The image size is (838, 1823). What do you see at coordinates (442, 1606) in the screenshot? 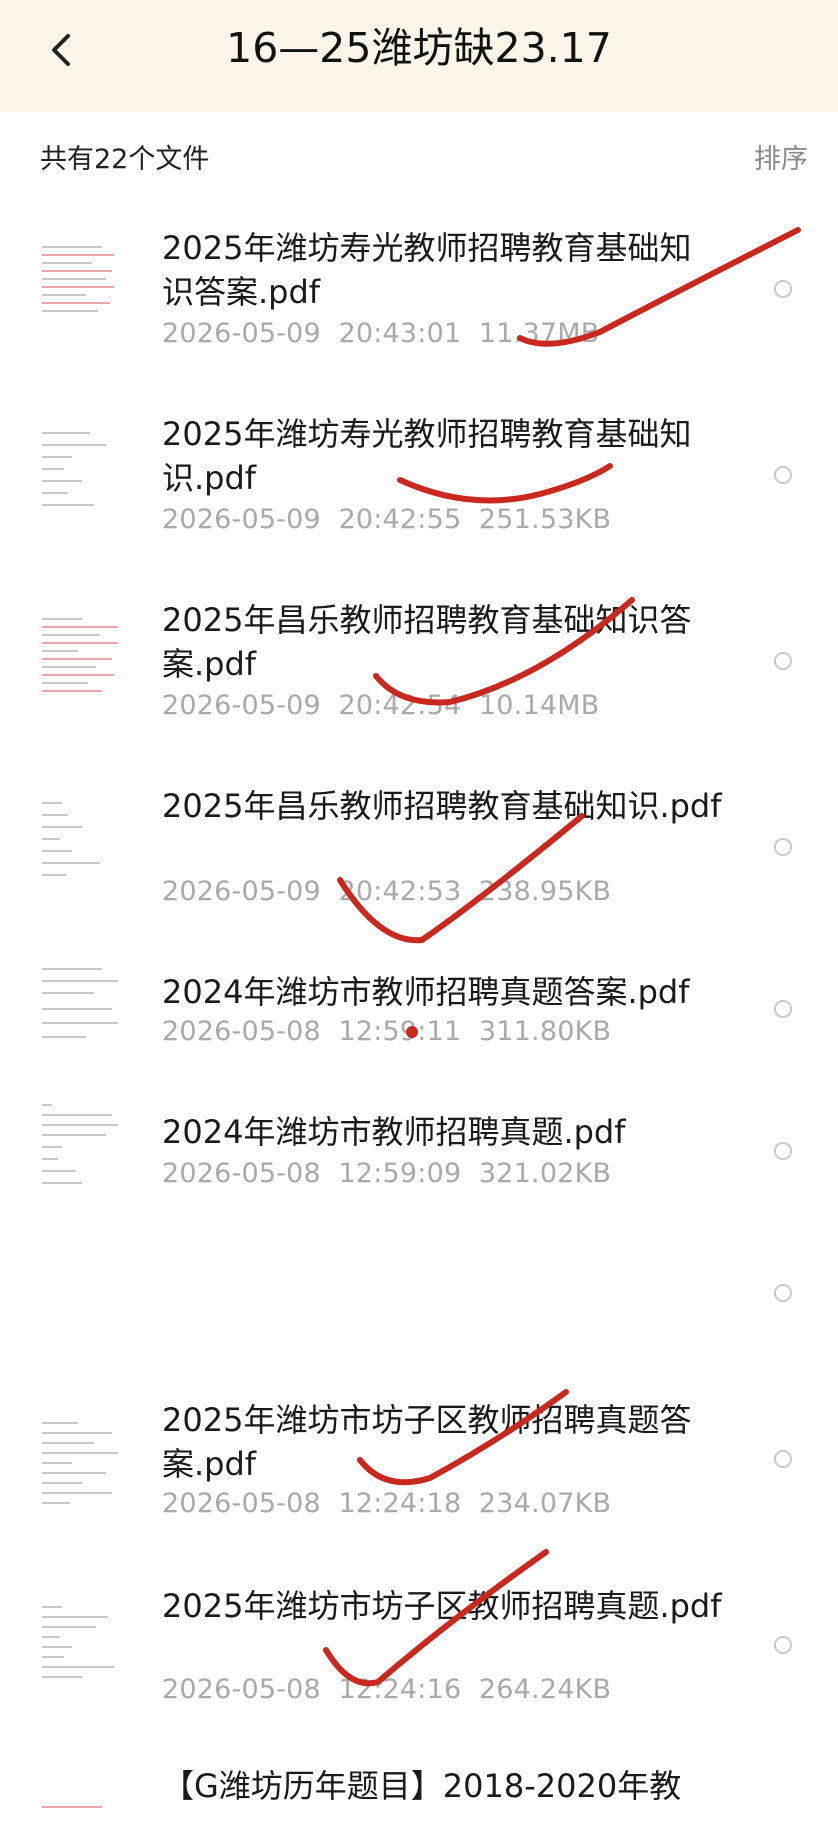
I see `file-name: 2025年潍坊市坊子区教师招聘真题.pdf` at bounding box center [442, 1606].